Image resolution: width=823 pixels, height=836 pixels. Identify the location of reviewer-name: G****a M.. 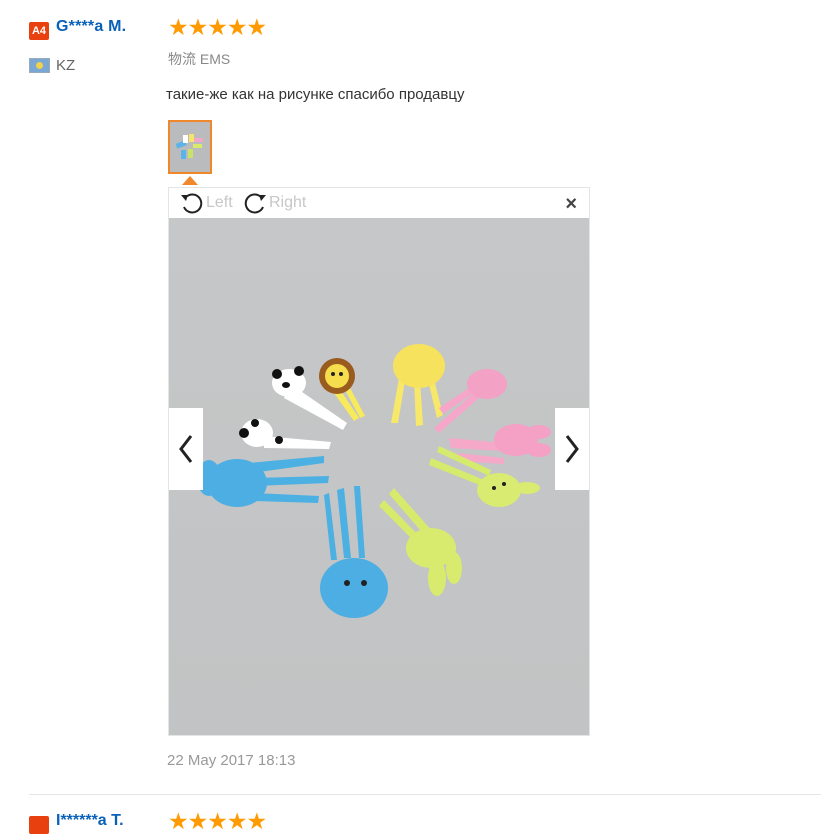
(91, 27).